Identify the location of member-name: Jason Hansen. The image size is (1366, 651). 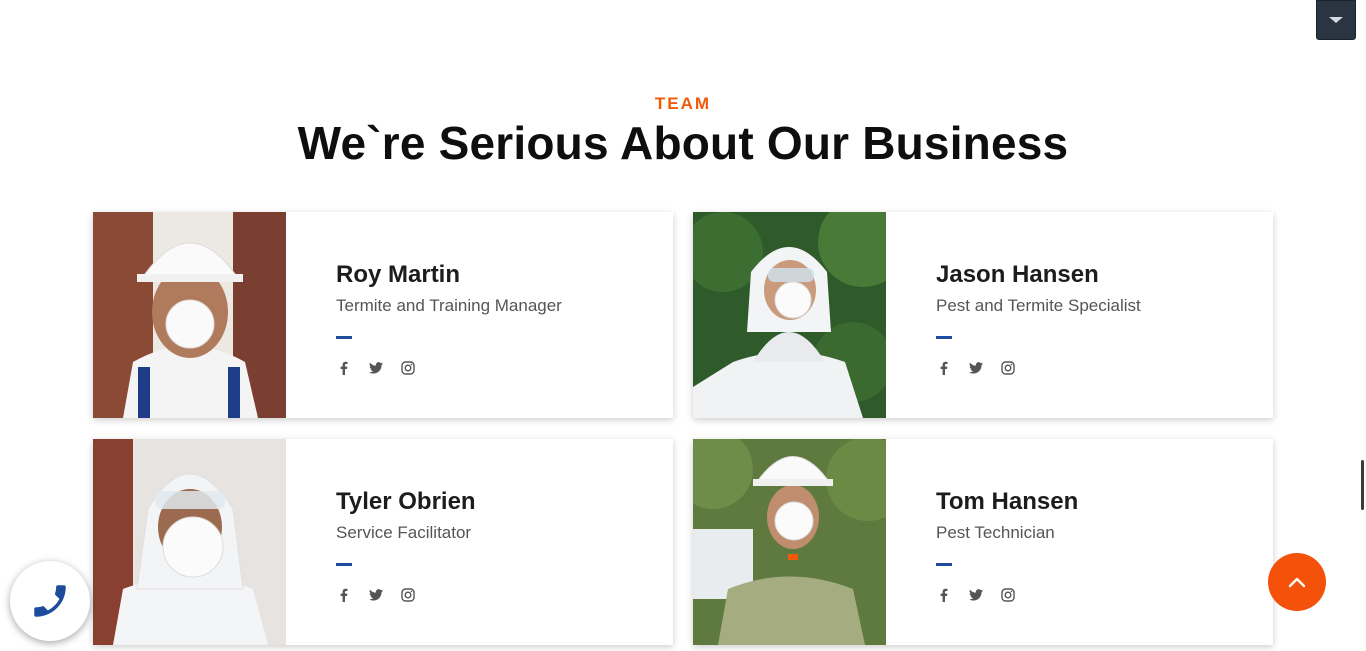
(1017, 274).